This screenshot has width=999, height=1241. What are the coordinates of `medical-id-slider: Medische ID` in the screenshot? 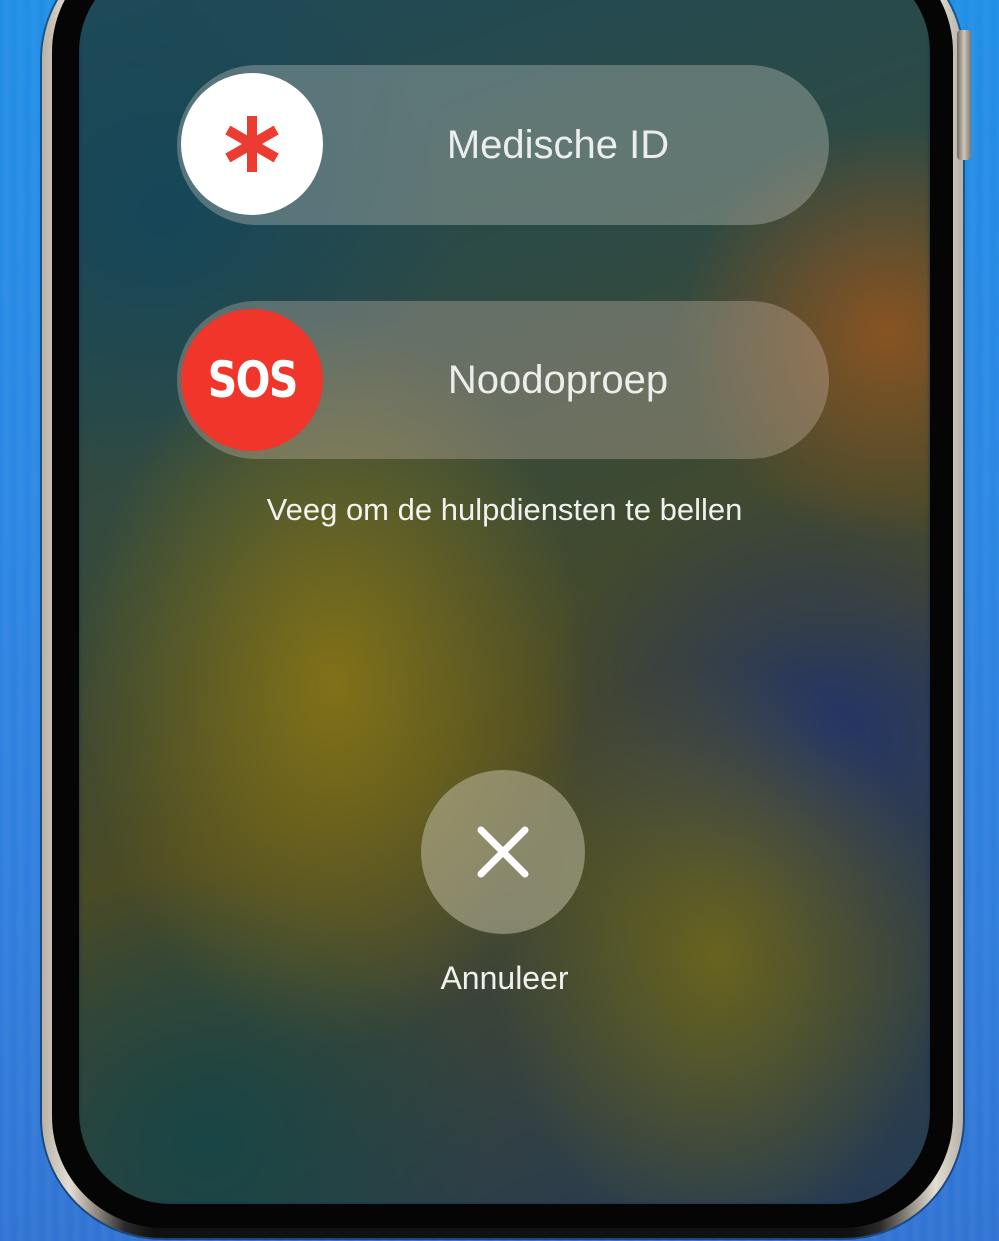 It's located at (503, 145).